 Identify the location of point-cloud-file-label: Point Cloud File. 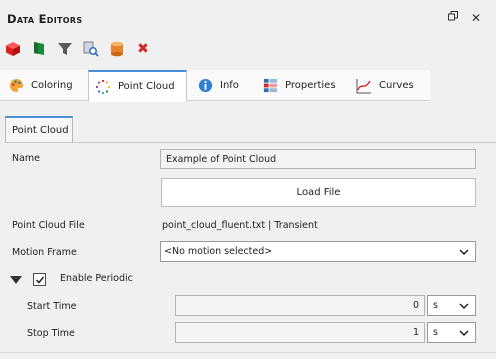
(48, 225).